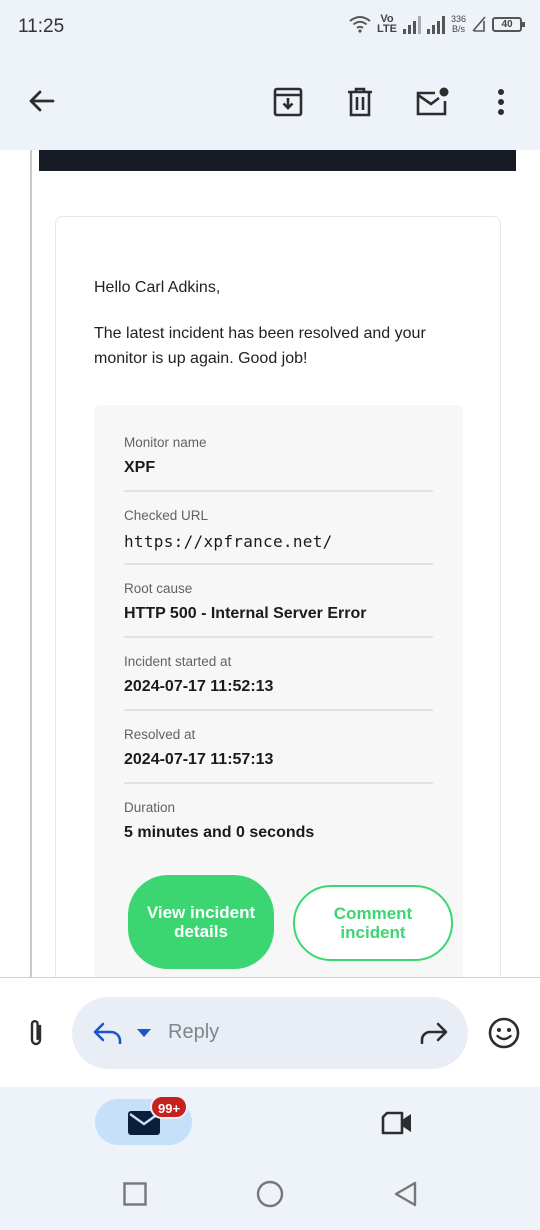  What do you see at coordinates (41, 101) in the screenshot?
I see `arrow-left-icon` at bounding box center [41, 101].